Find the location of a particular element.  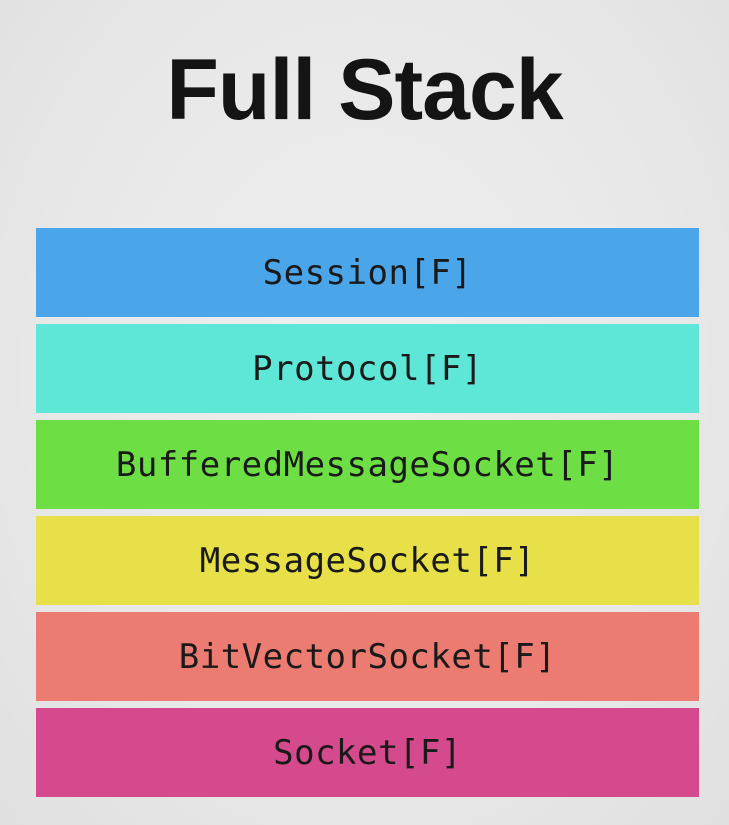

layer-protocol: Protocol[F] is located at coordinates (367, 368).